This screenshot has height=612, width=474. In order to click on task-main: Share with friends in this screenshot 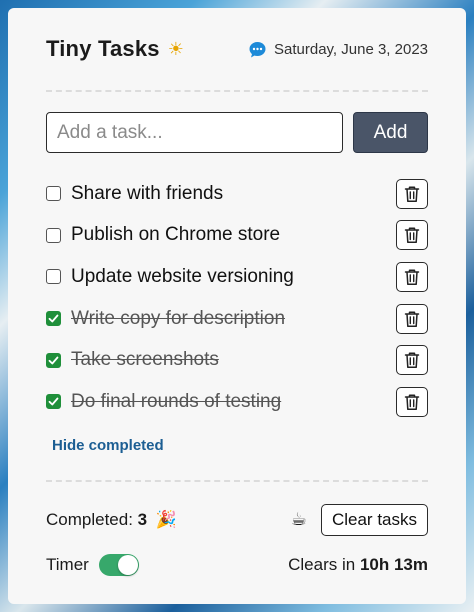, I will do `click(134, 194)`.